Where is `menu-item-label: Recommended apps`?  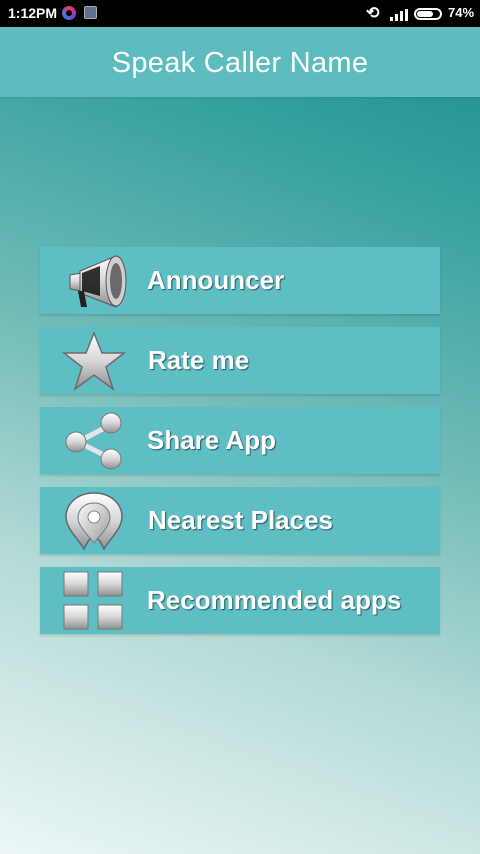
menu-item-label: Recommended apps is located at coordinates (274, 600).